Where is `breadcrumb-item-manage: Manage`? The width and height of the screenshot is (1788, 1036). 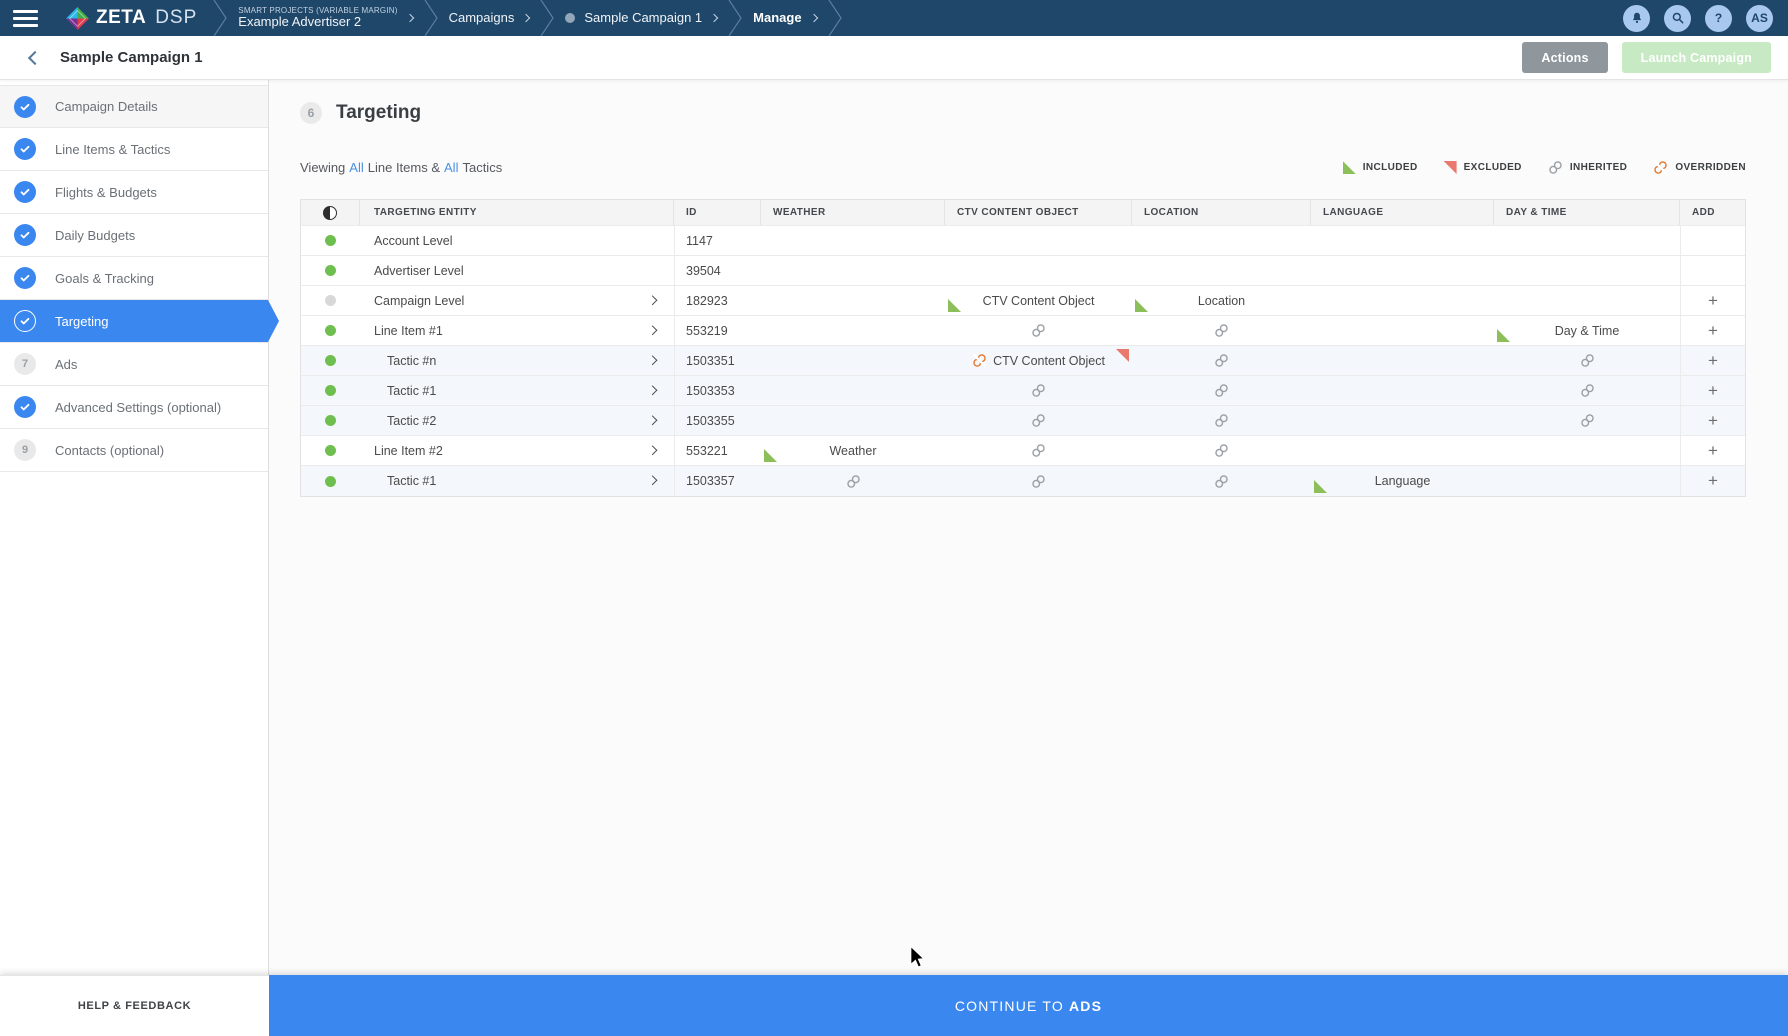
breadcrumb-item-manage: Manage is located at coordinates (784, 18).